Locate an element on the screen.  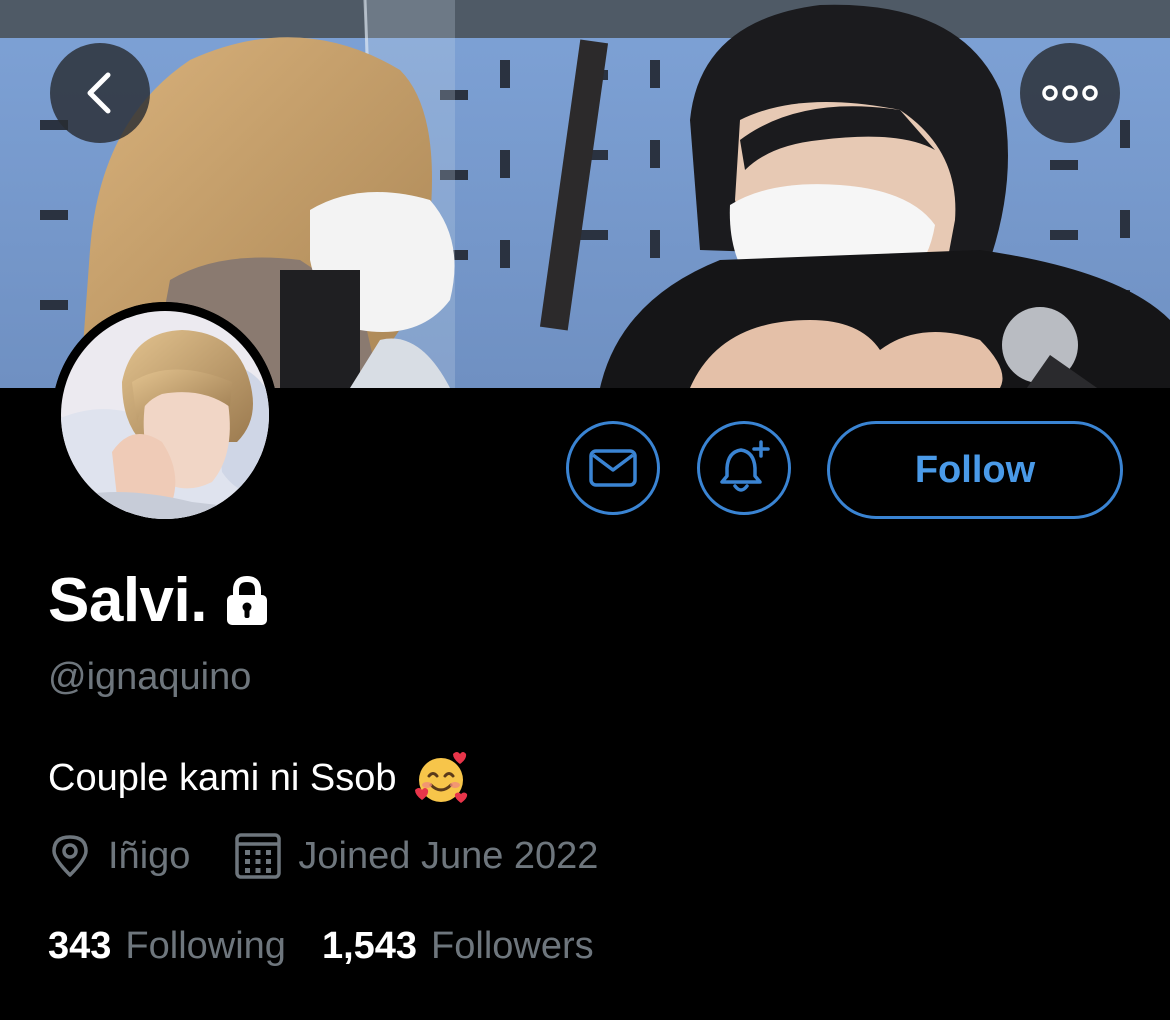
chevron-left-icon is located at coordinates (100, 93).